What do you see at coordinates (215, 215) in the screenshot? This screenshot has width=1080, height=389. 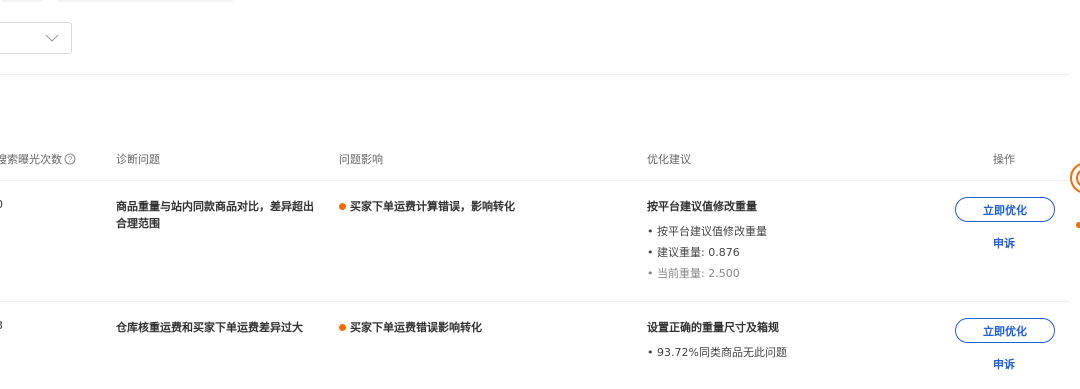 I see `row-diagnosis: 商品重量与站内同款商品对比，差异超出合理范围` at bounding box center [215, 215].